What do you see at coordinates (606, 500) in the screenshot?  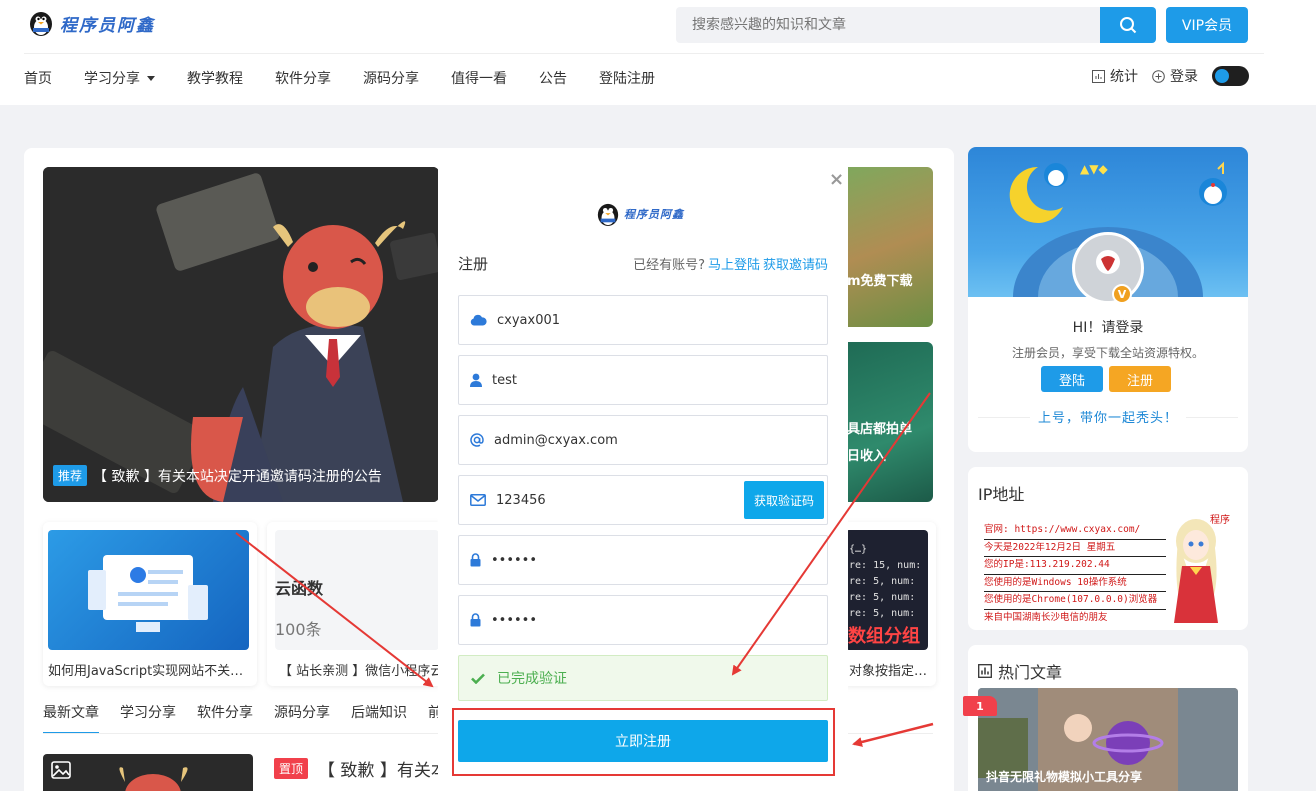 I see `verify-code-input` at bounding box center [606, 500].